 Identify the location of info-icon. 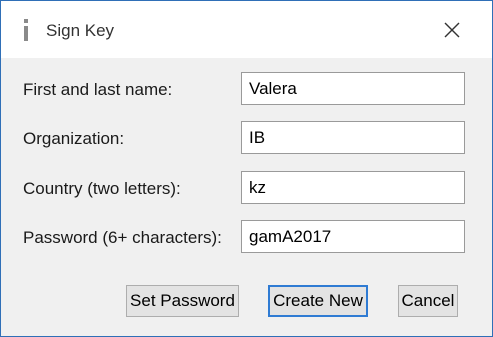
(26, 30).